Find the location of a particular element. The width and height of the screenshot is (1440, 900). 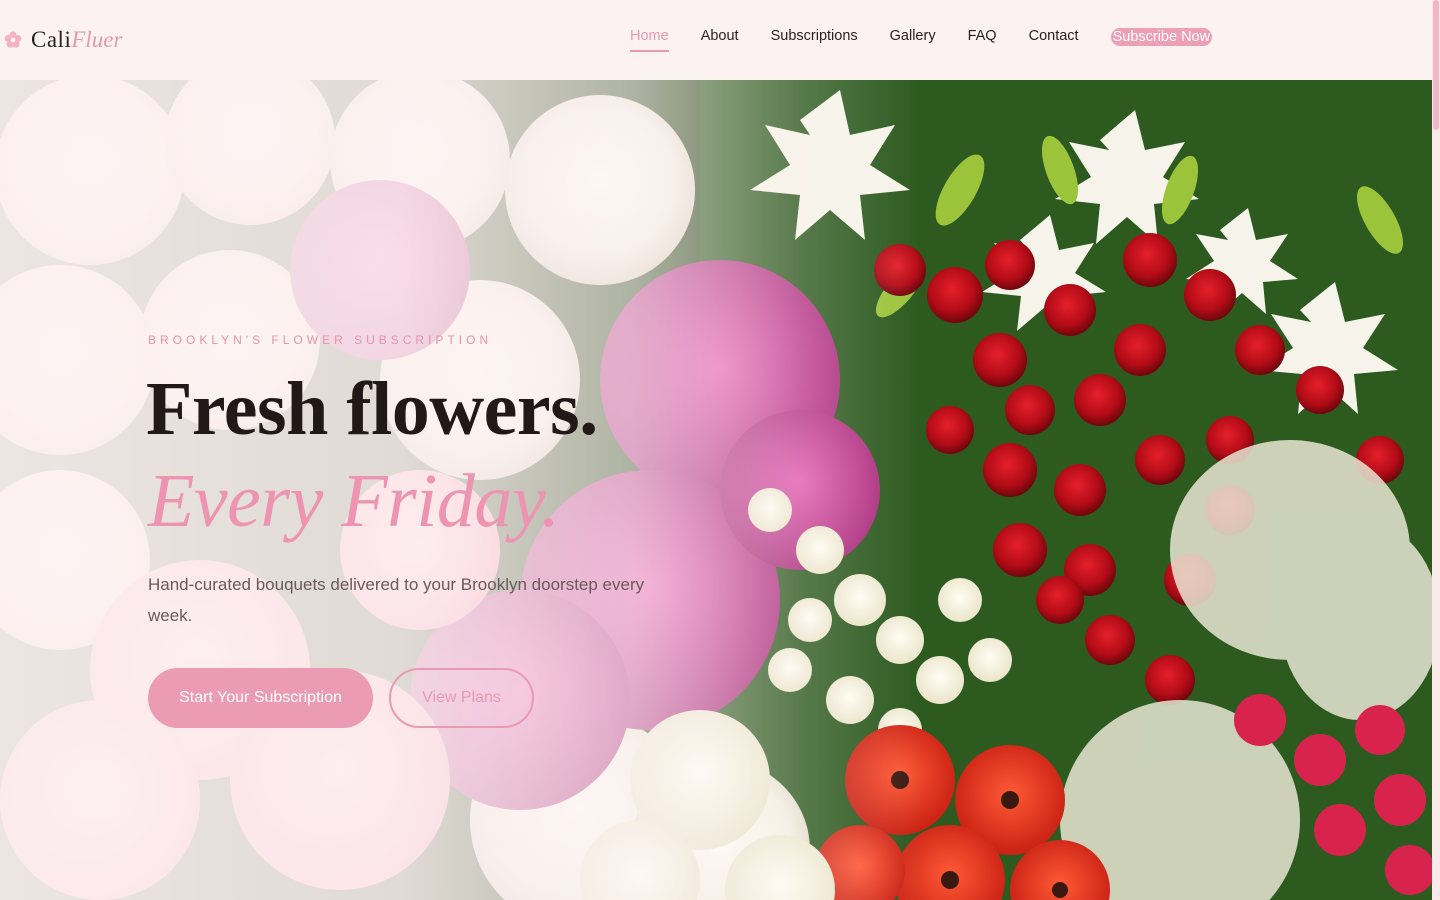

brand-logo: Cali Fluer is located at coordinates (63, 40).